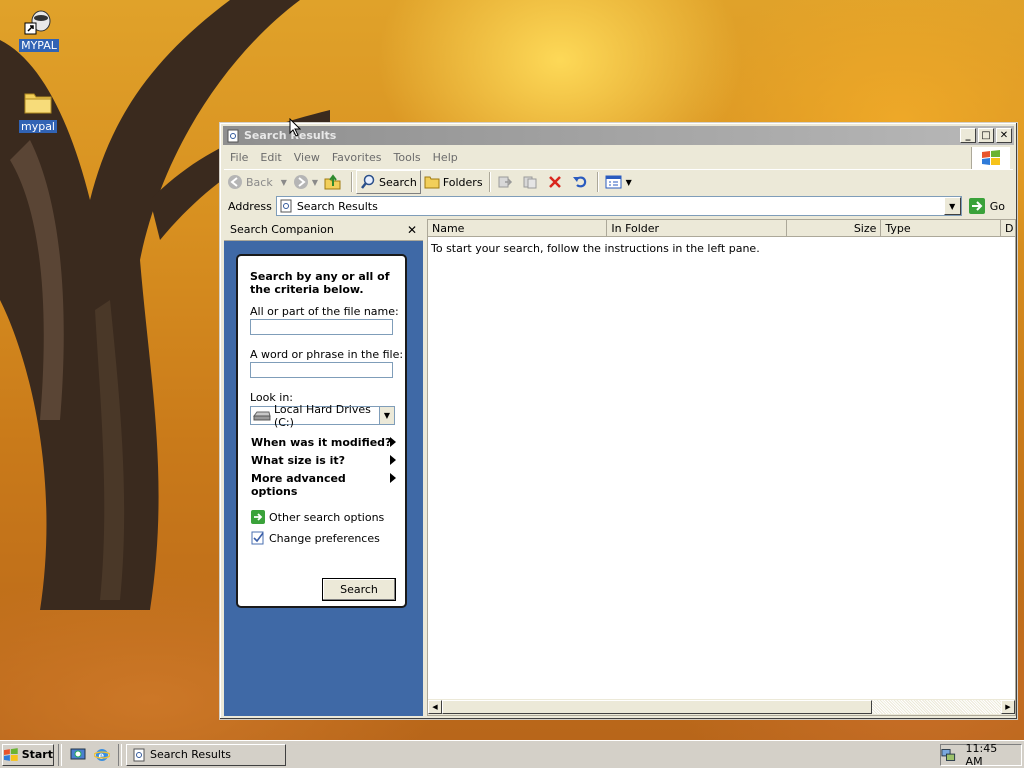 The height and width of the screenshot is (768, 1024). Describe the element at coordinates (941, 228) in the screenshot. I see `column-header-type: Type` at that location.